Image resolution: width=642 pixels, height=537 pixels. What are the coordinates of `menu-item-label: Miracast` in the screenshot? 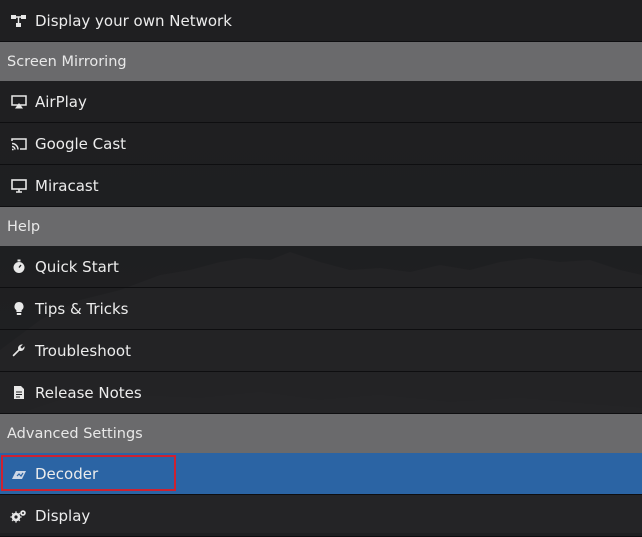 It's located at (67, 185).